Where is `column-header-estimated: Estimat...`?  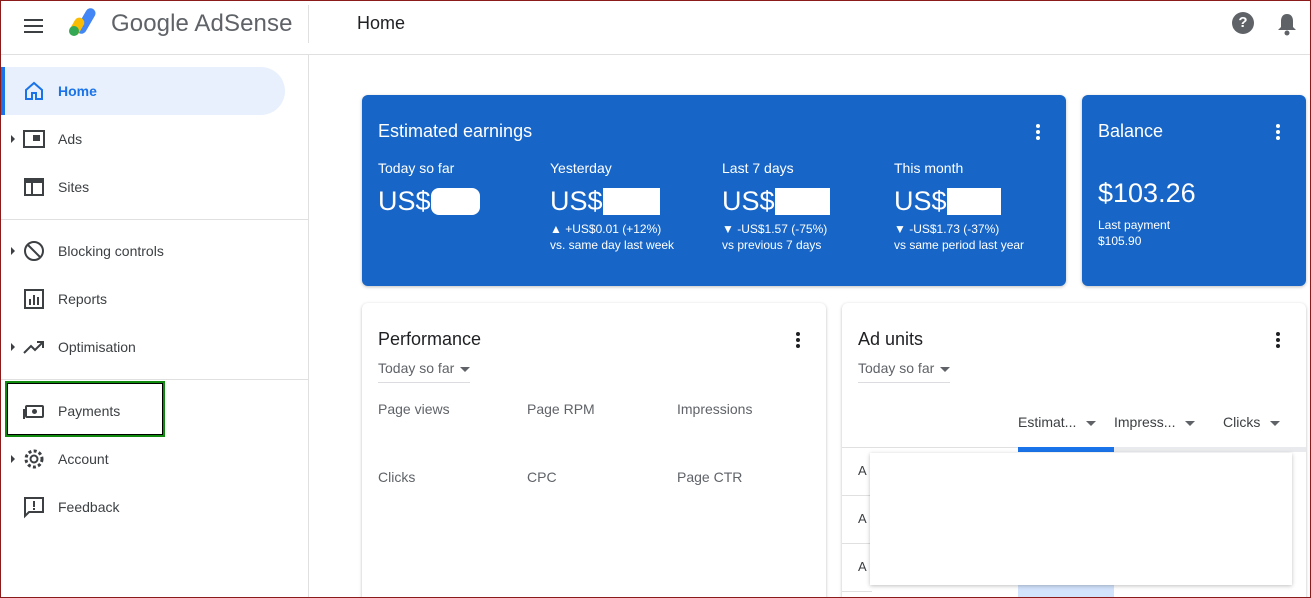
column-header-estimated: Estimat... is located at coordinates (1057, 422).